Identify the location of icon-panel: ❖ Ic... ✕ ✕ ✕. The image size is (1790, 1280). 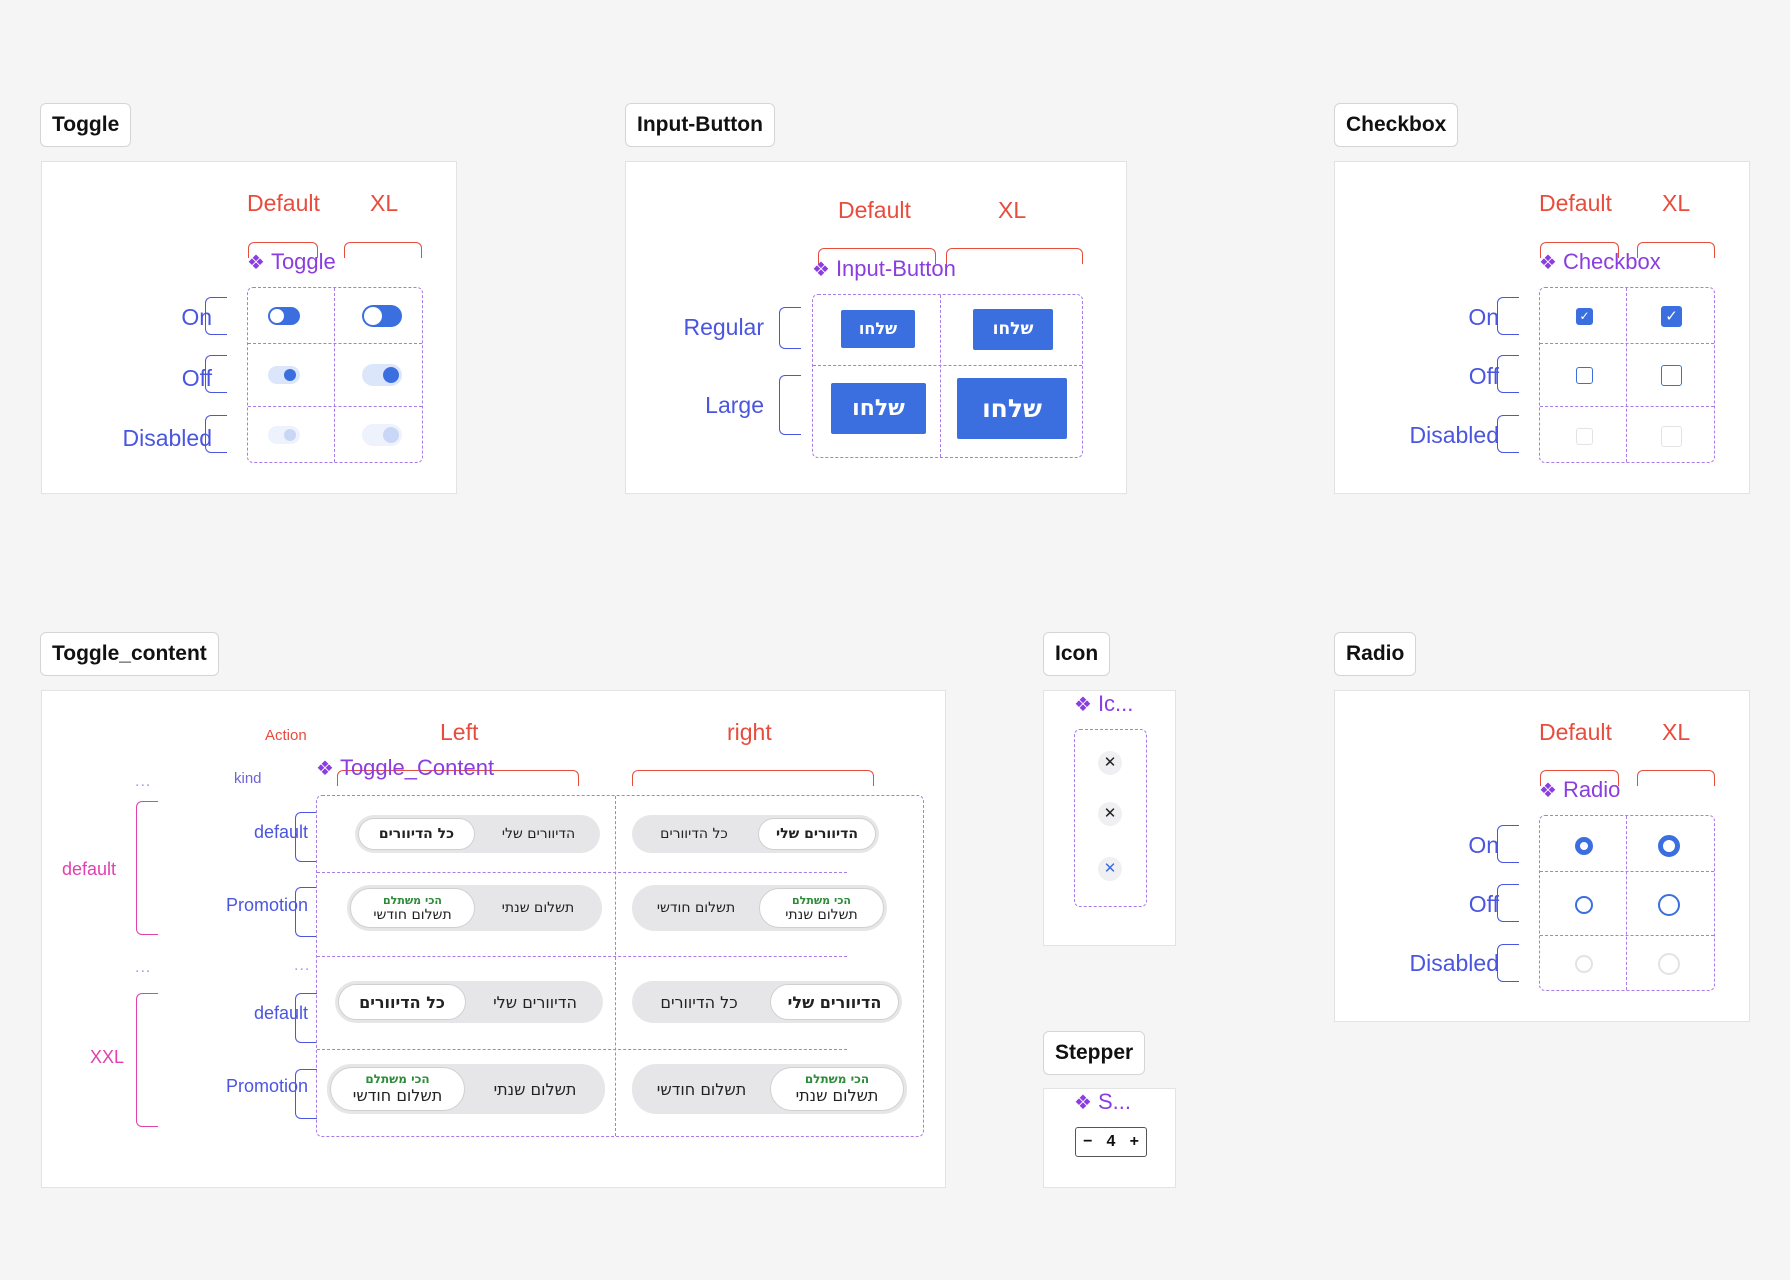
(1109, 818).